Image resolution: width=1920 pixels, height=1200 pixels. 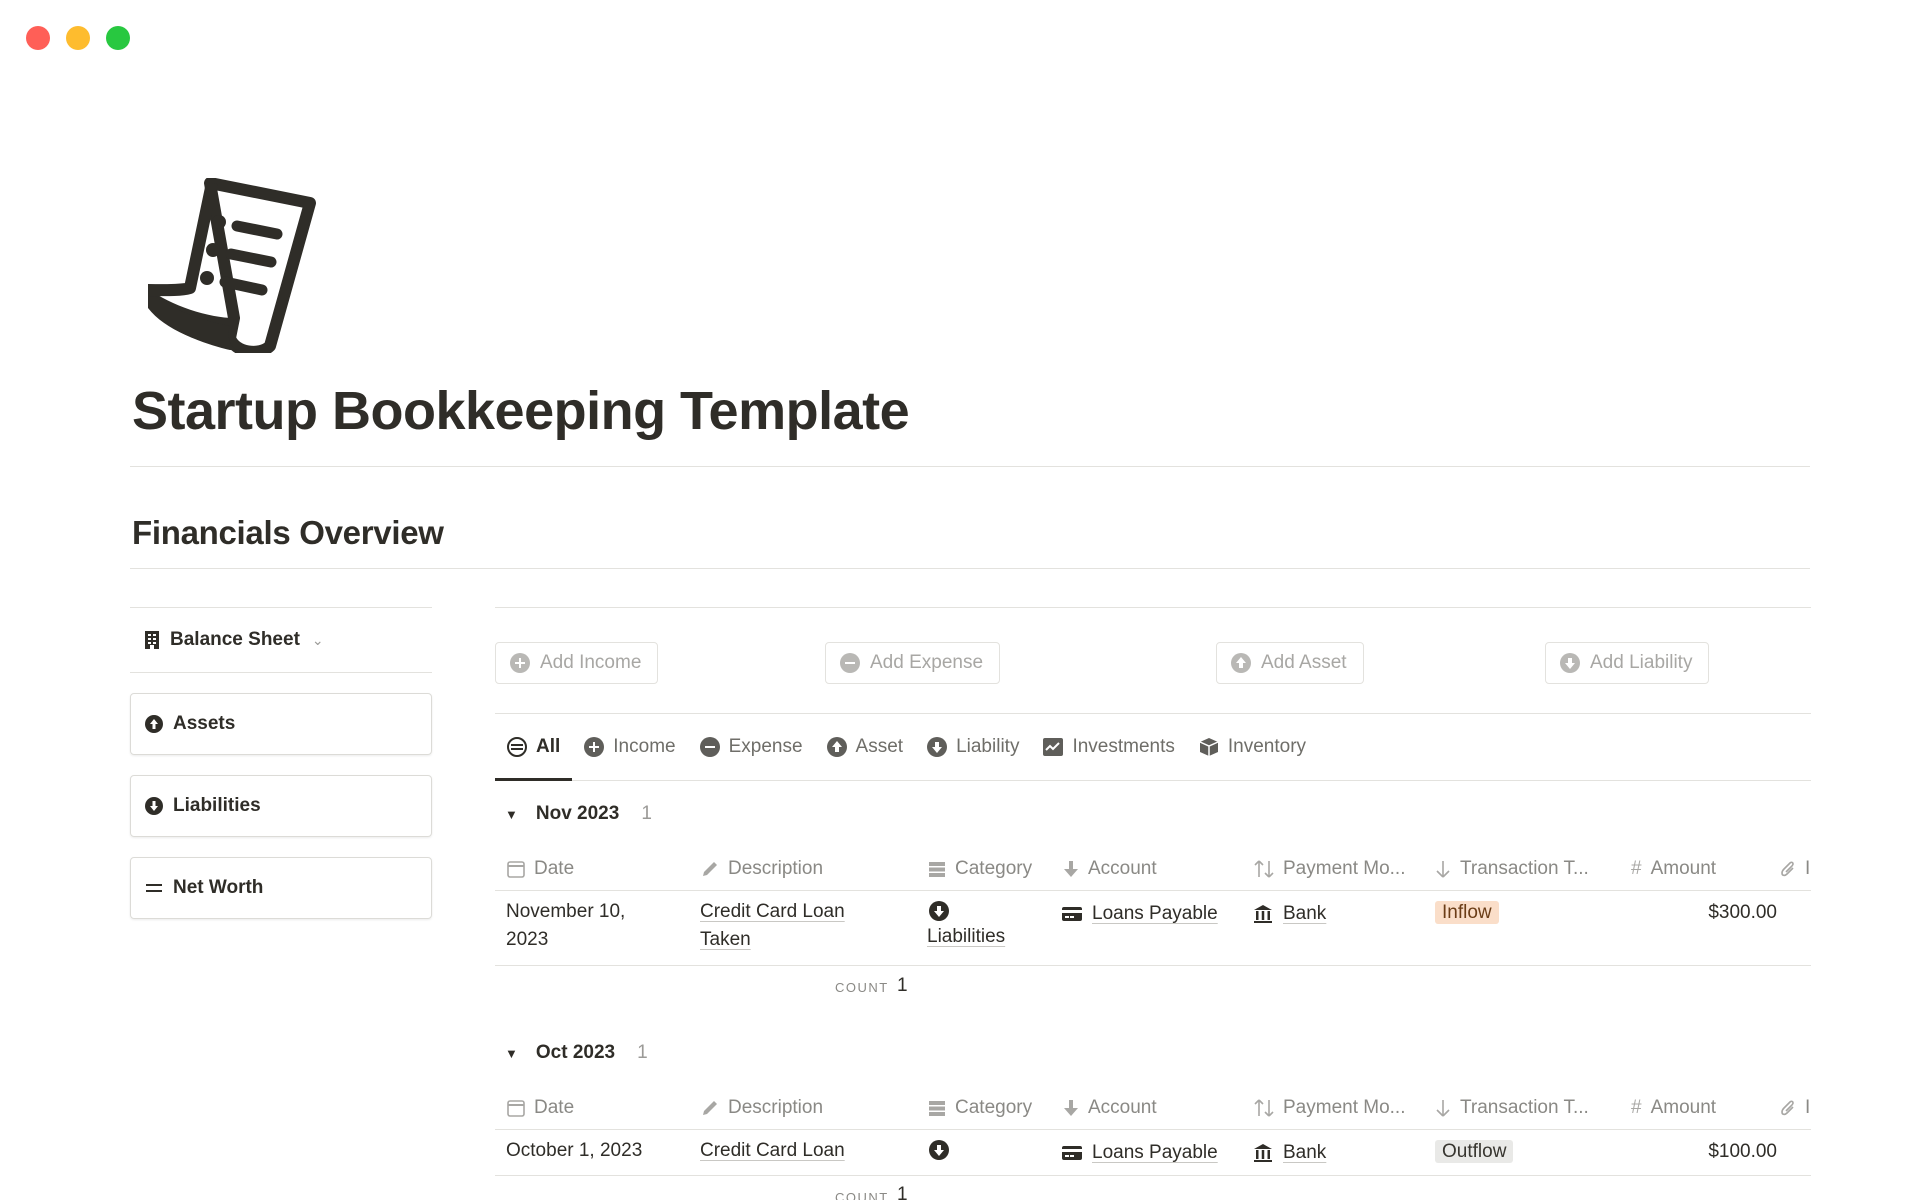 I want to click on plus-circle-icon, so click(x=594, y=747).